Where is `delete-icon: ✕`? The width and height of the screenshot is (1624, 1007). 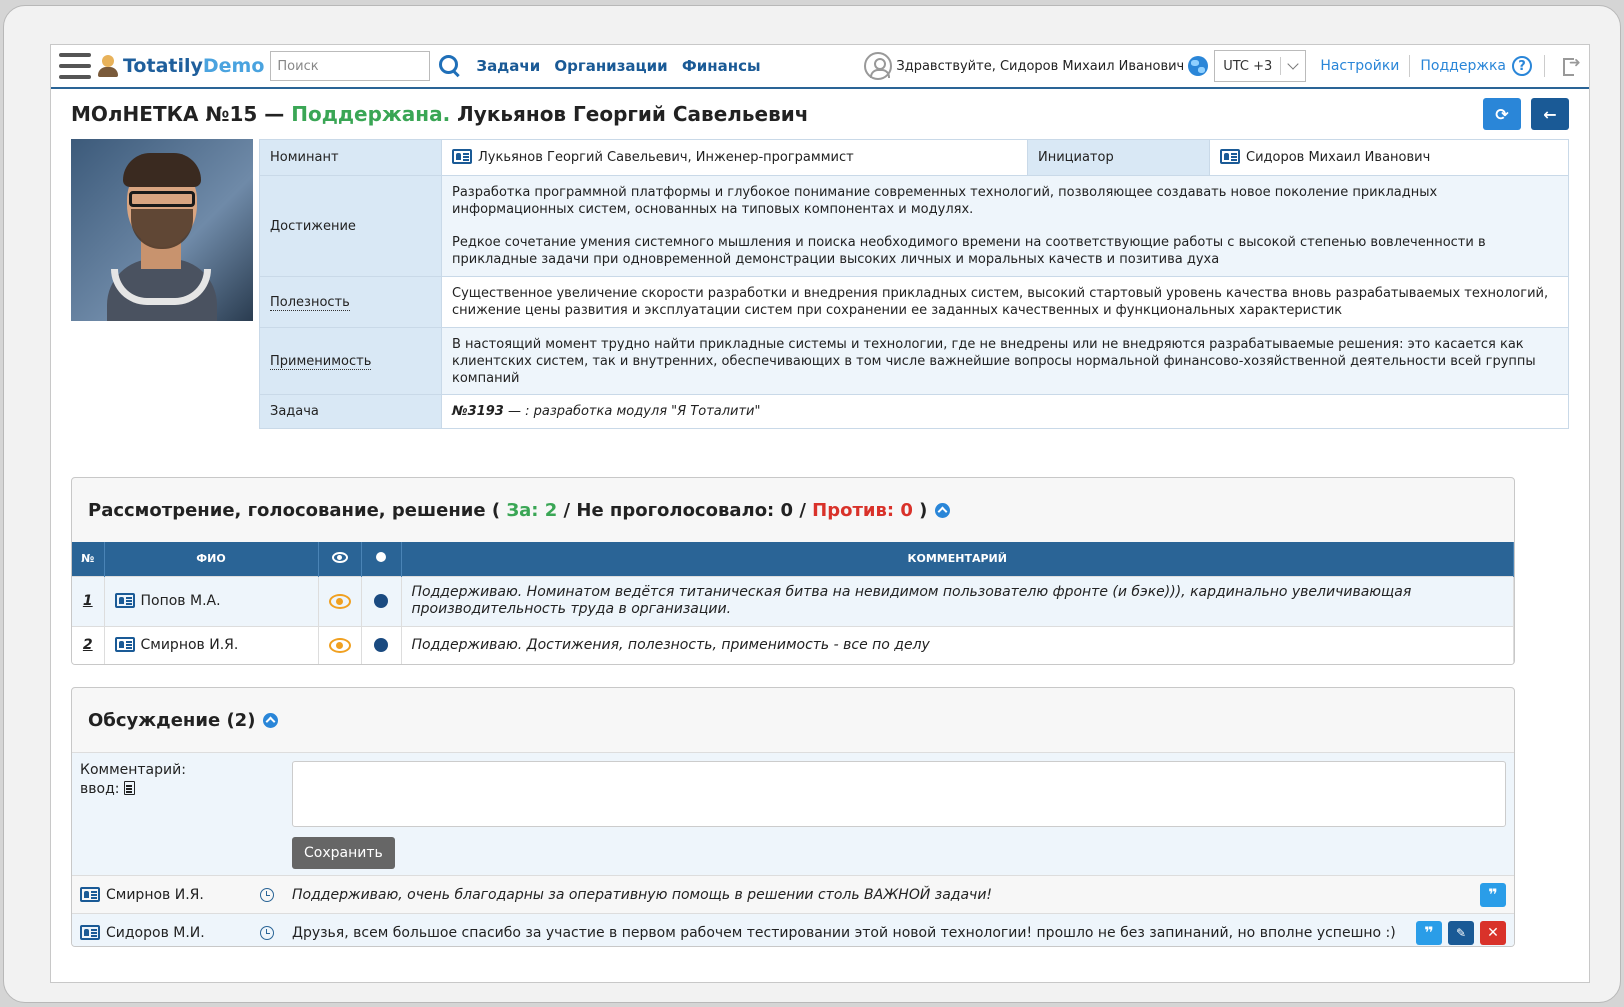 delete-icon: ✕ is located at coordinates (1493, 932).